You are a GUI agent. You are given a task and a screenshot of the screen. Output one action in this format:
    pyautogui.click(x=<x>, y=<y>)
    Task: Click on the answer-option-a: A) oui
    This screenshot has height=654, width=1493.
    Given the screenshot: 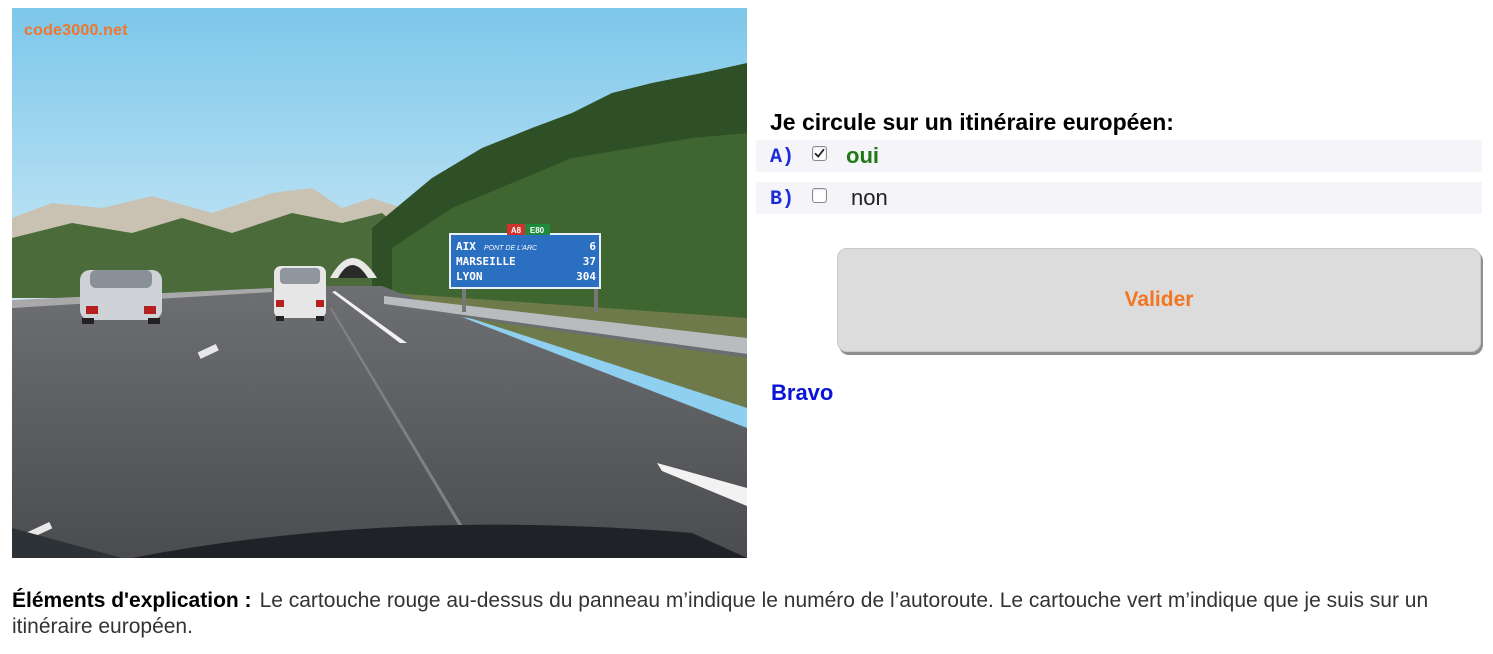 What is the action you would take?
    pyautogui.click(x=1119, y=156)
    